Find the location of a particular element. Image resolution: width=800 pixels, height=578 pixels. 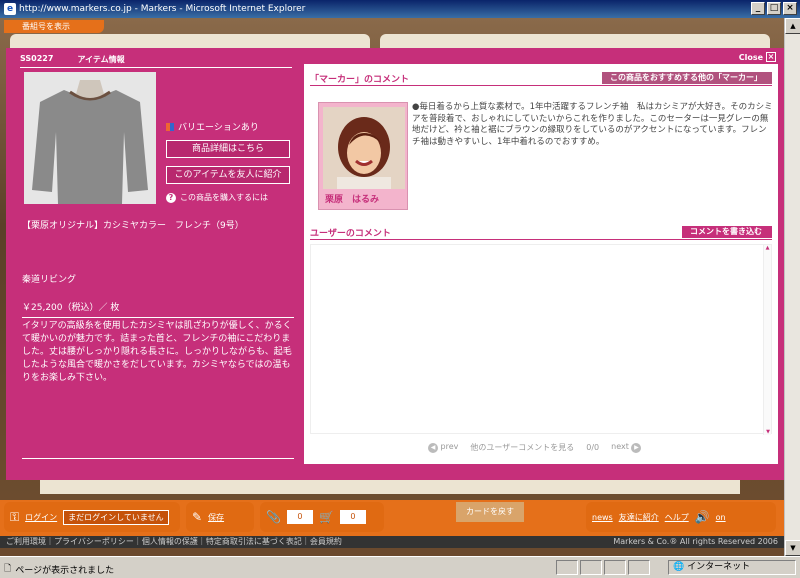

zone-label: インターネット is located at coordinates (719, 567).